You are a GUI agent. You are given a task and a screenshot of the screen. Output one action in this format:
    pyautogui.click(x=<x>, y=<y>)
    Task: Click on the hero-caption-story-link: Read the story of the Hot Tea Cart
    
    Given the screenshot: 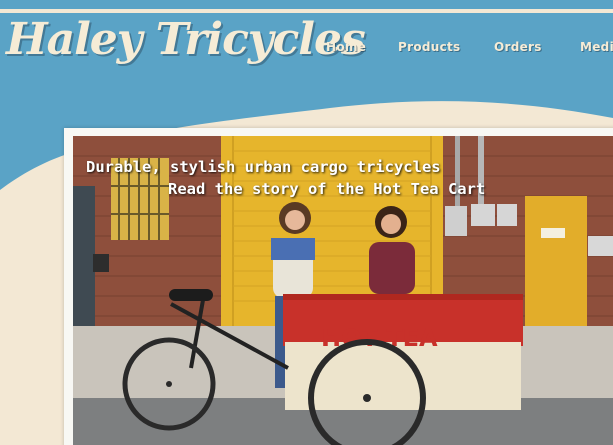 What is the action you would take?
    pyautogui.click(x=326, y=189)
    